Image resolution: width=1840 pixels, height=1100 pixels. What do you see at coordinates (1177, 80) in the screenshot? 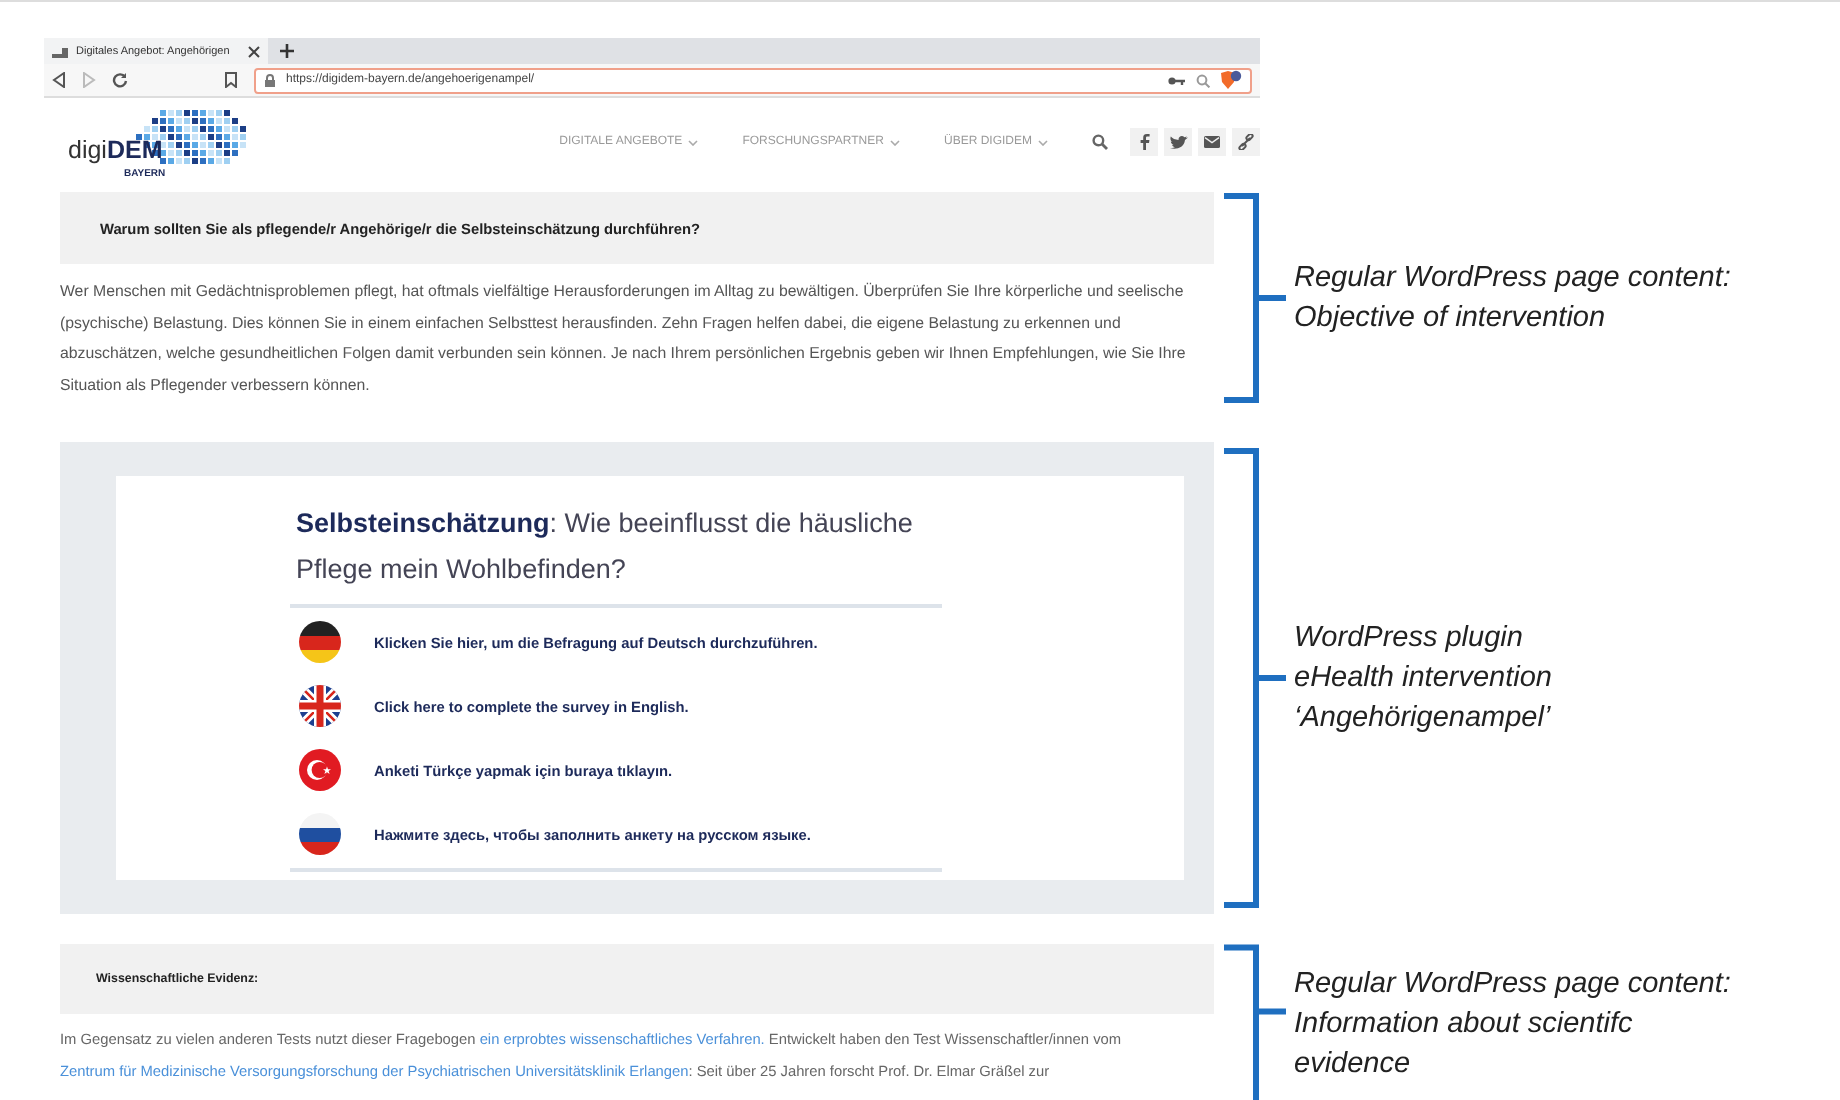
I see `key-icon` at bounding box center [1177, 80].